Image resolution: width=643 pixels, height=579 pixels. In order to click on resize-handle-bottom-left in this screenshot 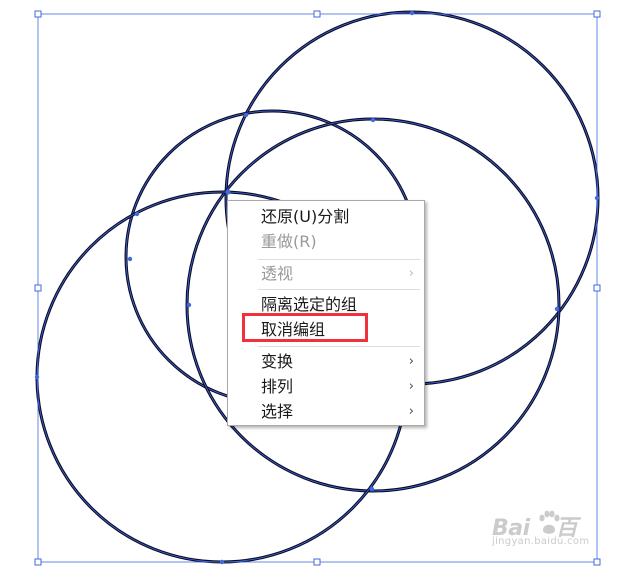, I will do `click(38, 562)`.